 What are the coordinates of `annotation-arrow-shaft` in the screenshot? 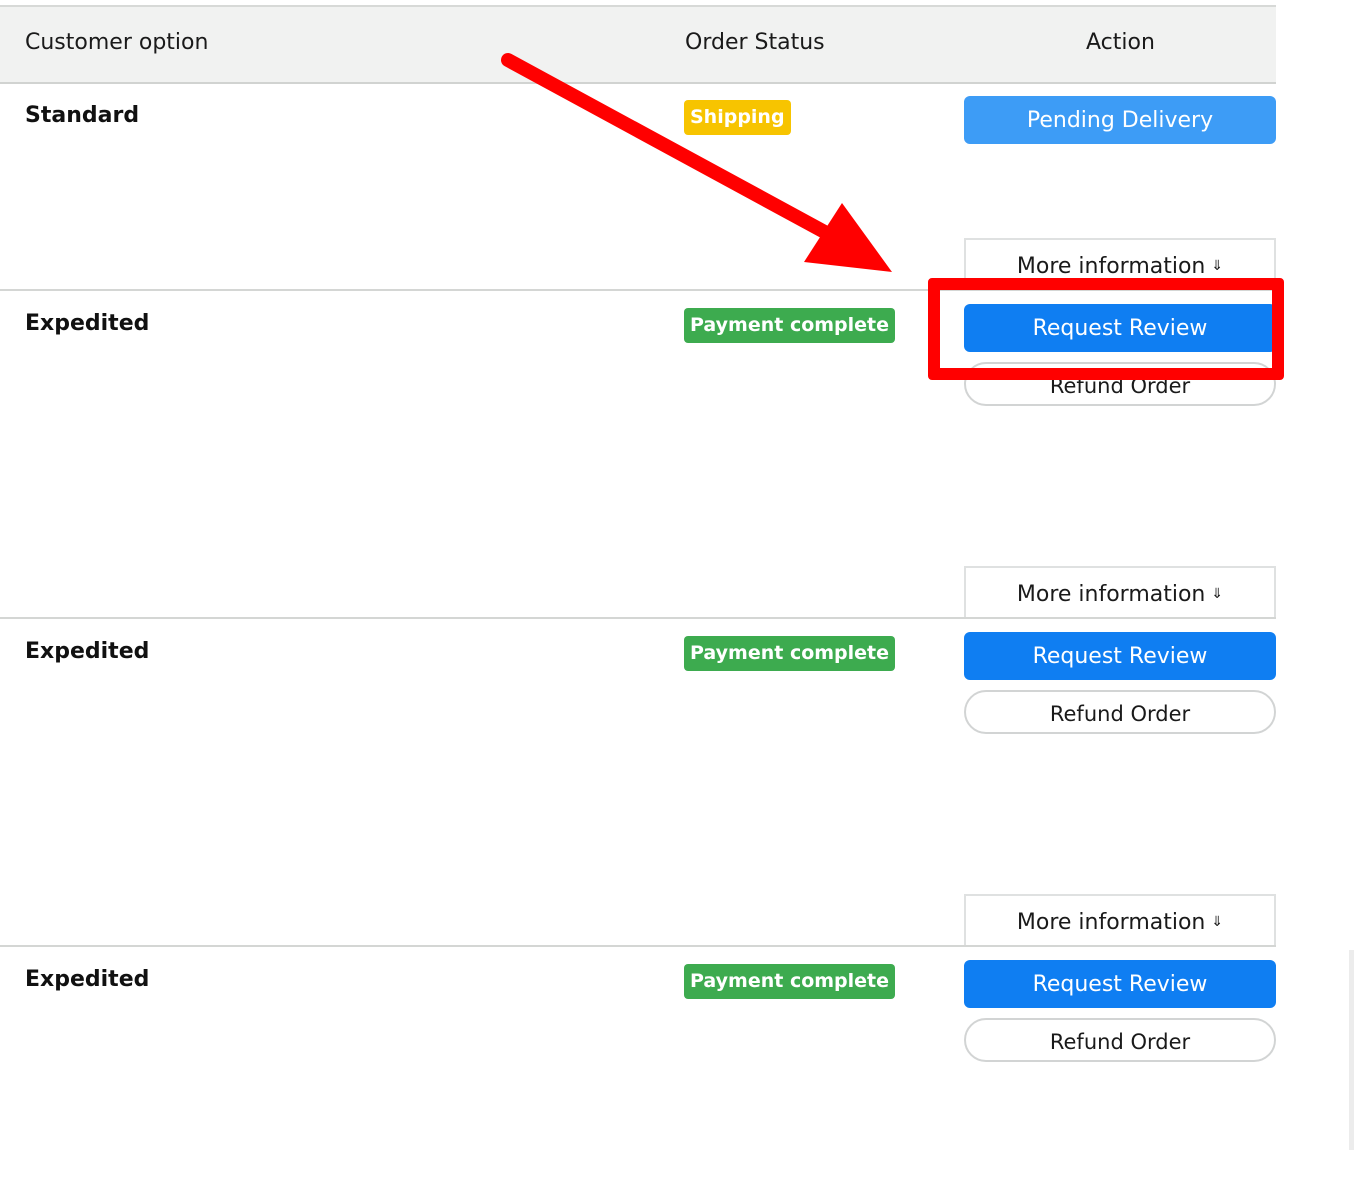 It's located at (670, 148).